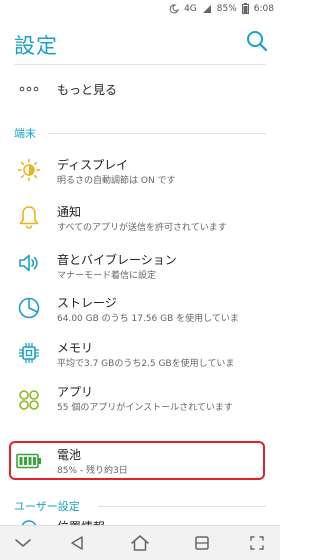 The image size is (320, 560). I want to click on home-icon, so click(140, 543).